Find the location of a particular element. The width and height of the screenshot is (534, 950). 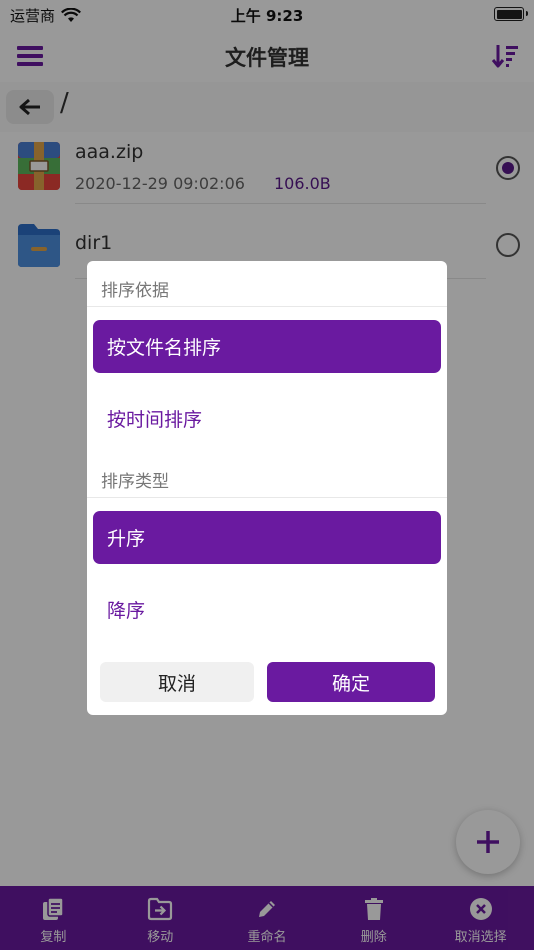

sort-basis-title: 排序依据 is located at coordinates (135, 291).